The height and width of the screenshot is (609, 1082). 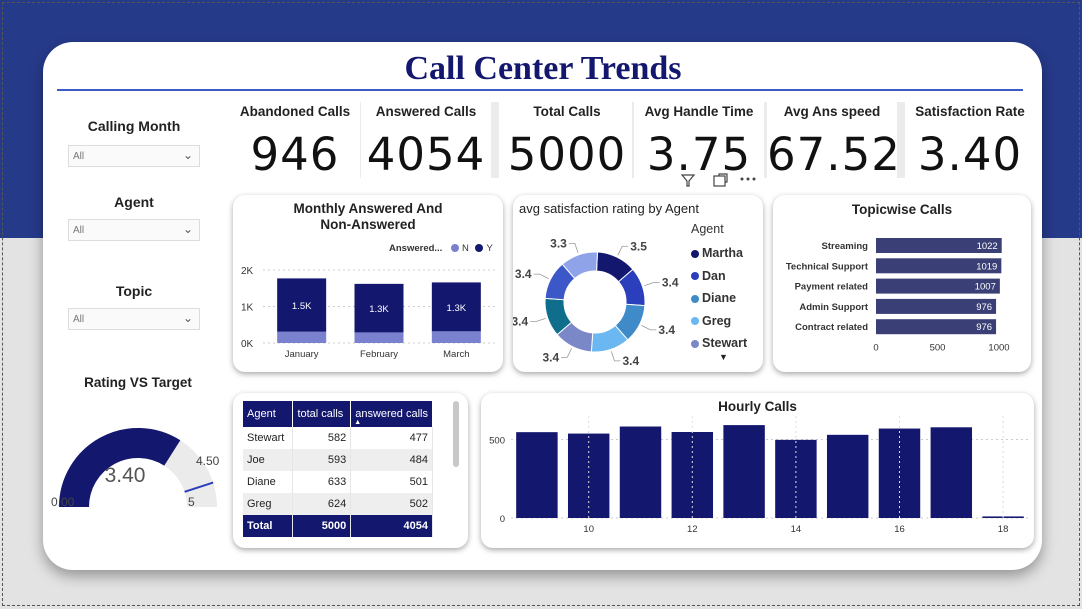 I want to click on legend-item-dan: Dan, so click(x=719, y=276).